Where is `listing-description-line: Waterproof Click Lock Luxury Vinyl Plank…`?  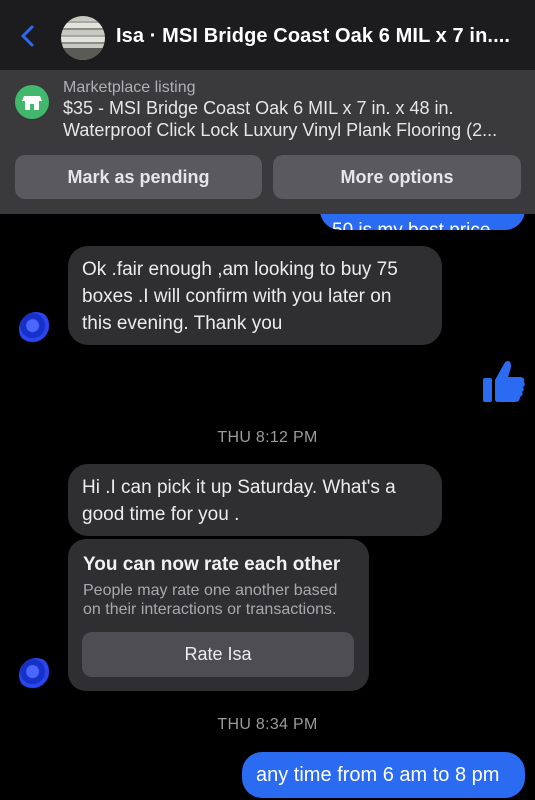
listing-description-line: Waterproof Click Lock Luxury Vinyl Plank… is located at coordinates (280, 130).